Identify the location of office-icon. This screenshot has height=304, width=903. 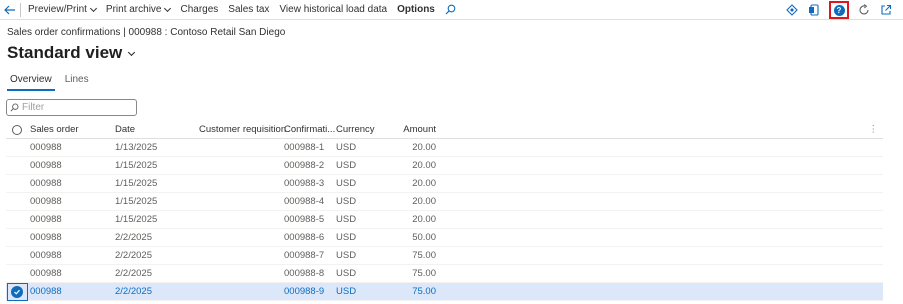
(814, 10).